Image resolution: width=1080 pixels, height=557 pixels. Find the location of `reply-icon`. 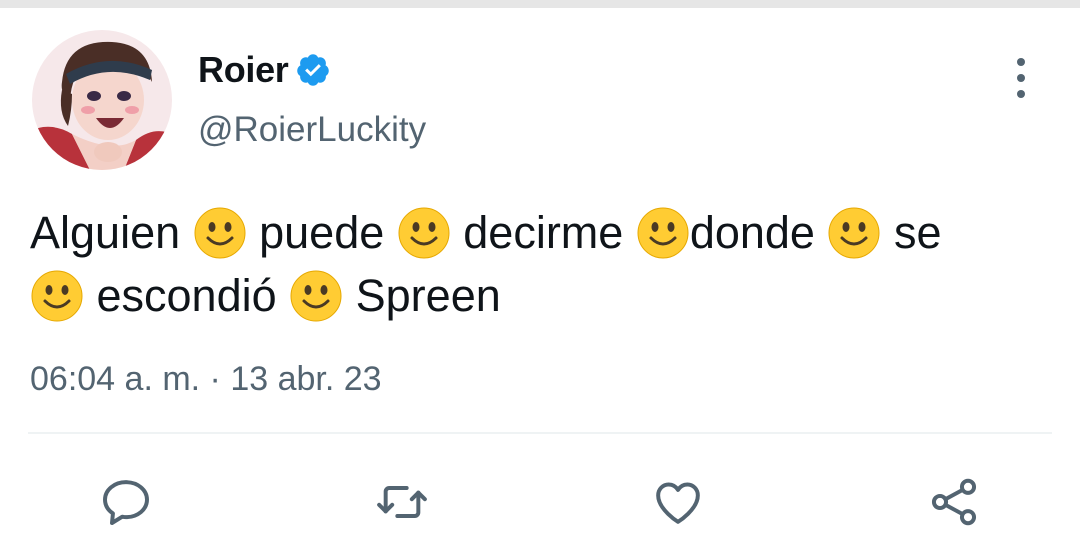

reply-icon is located at coordinates (126, 502).